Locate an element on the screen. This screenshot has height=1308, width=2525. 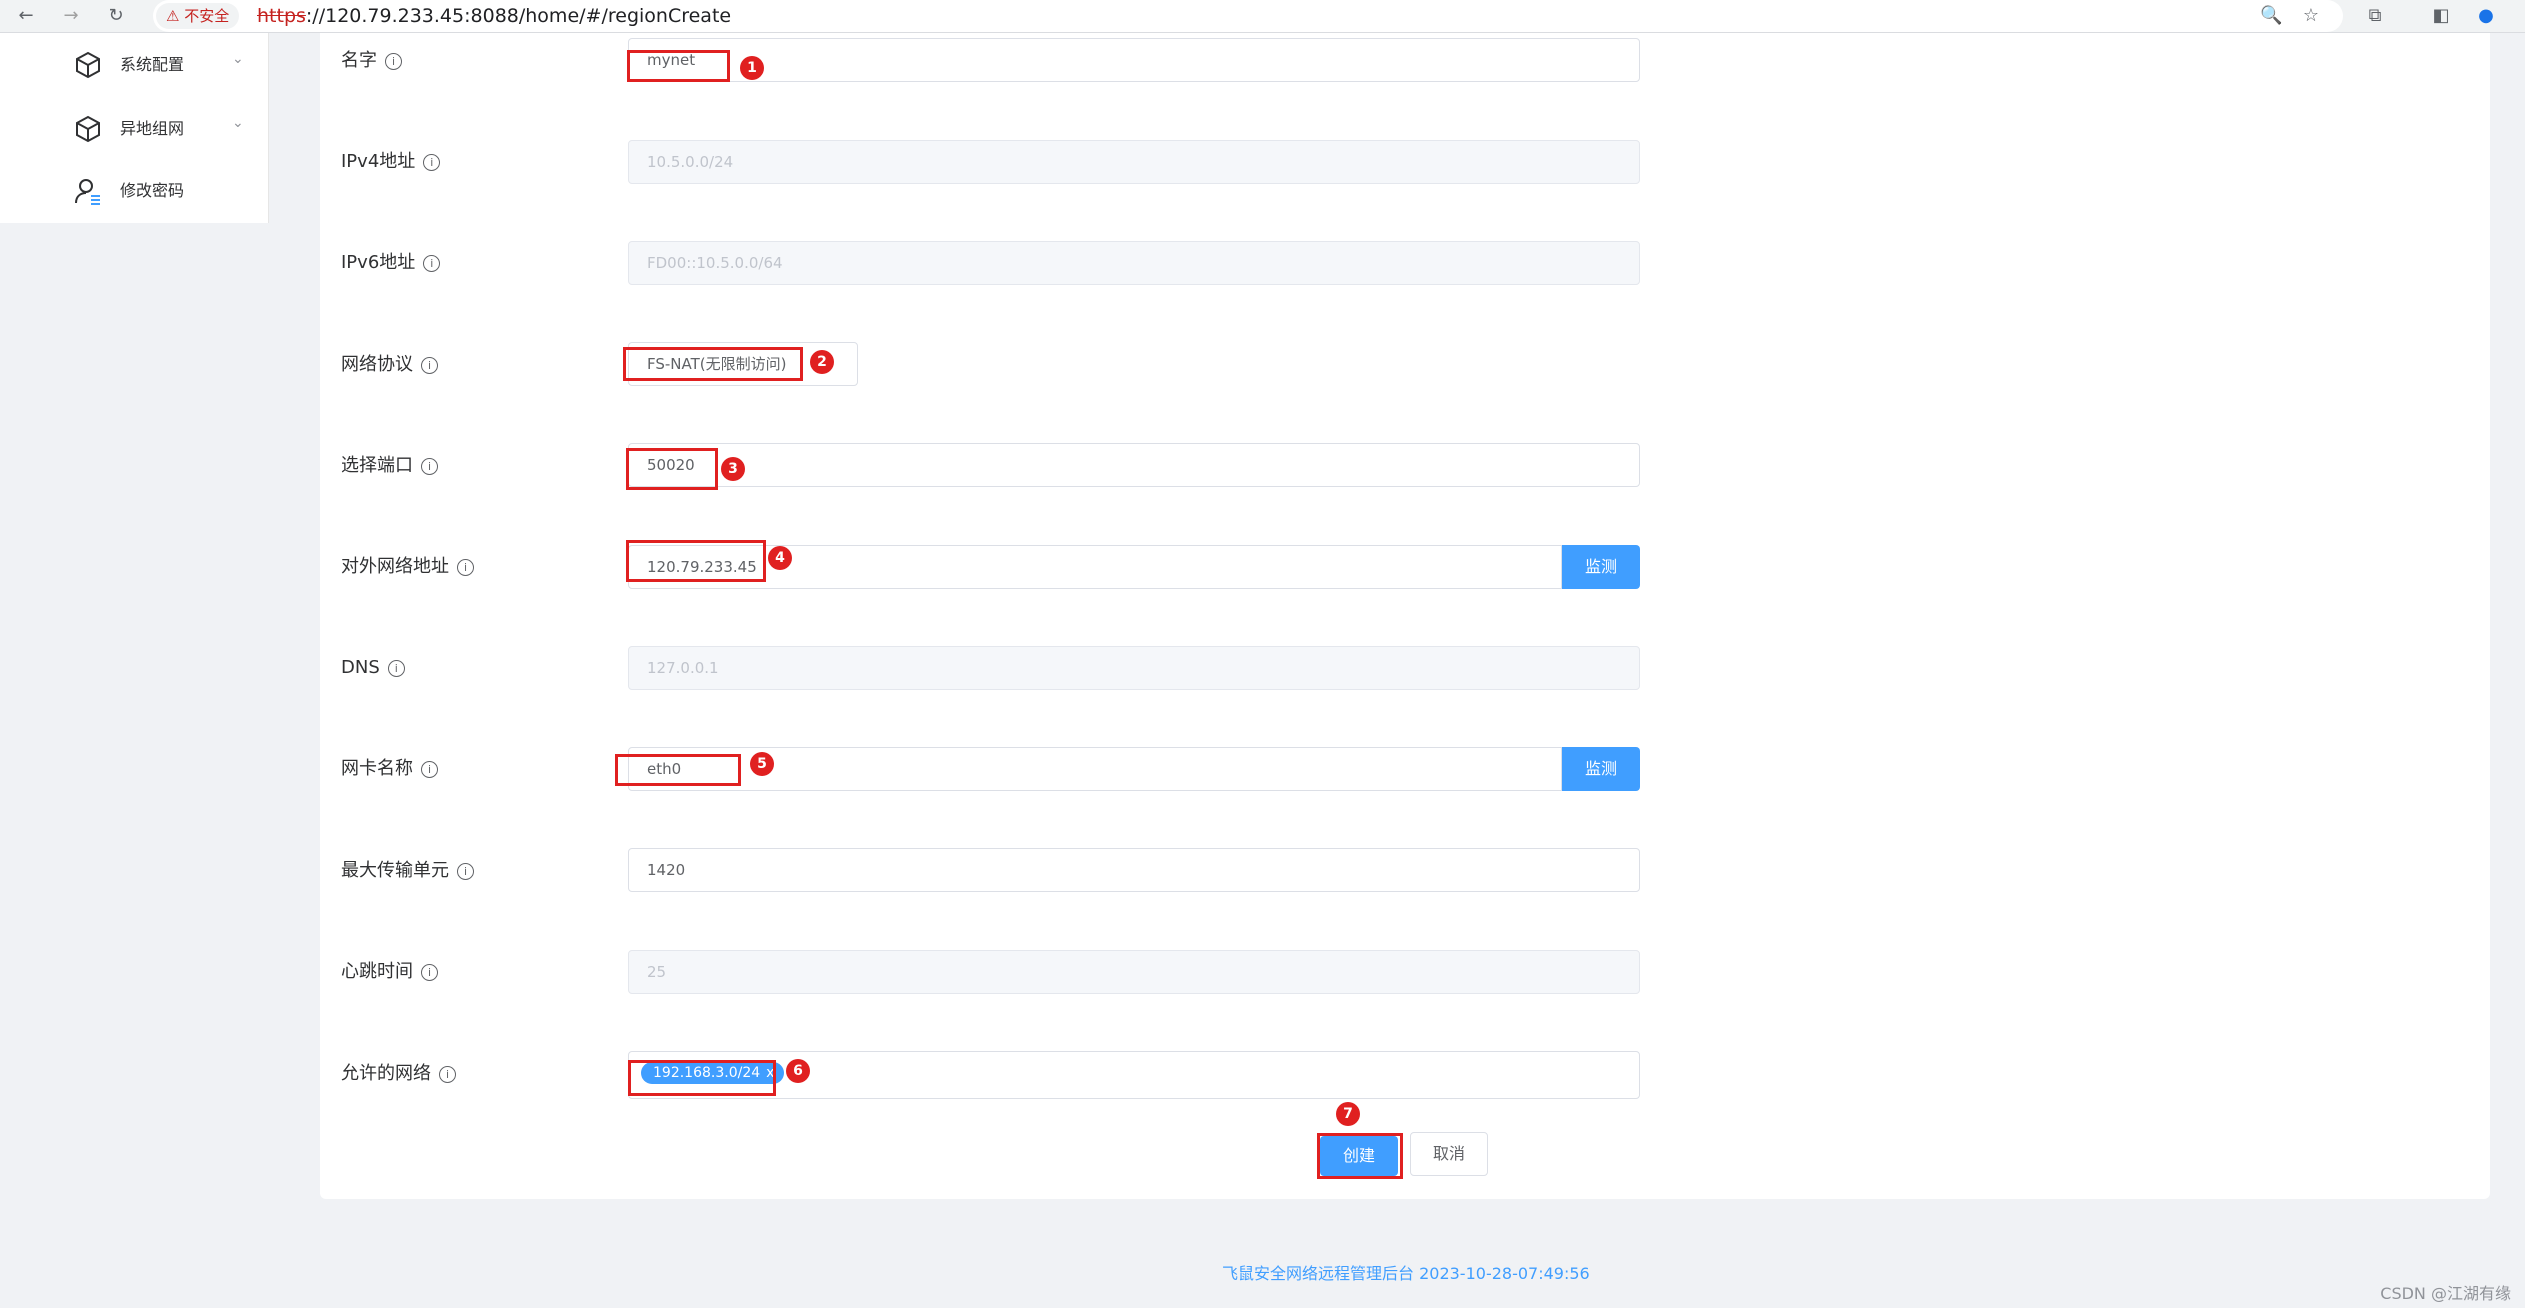
side-panel-icon: ◧ is located at coordinates (2441, 16).